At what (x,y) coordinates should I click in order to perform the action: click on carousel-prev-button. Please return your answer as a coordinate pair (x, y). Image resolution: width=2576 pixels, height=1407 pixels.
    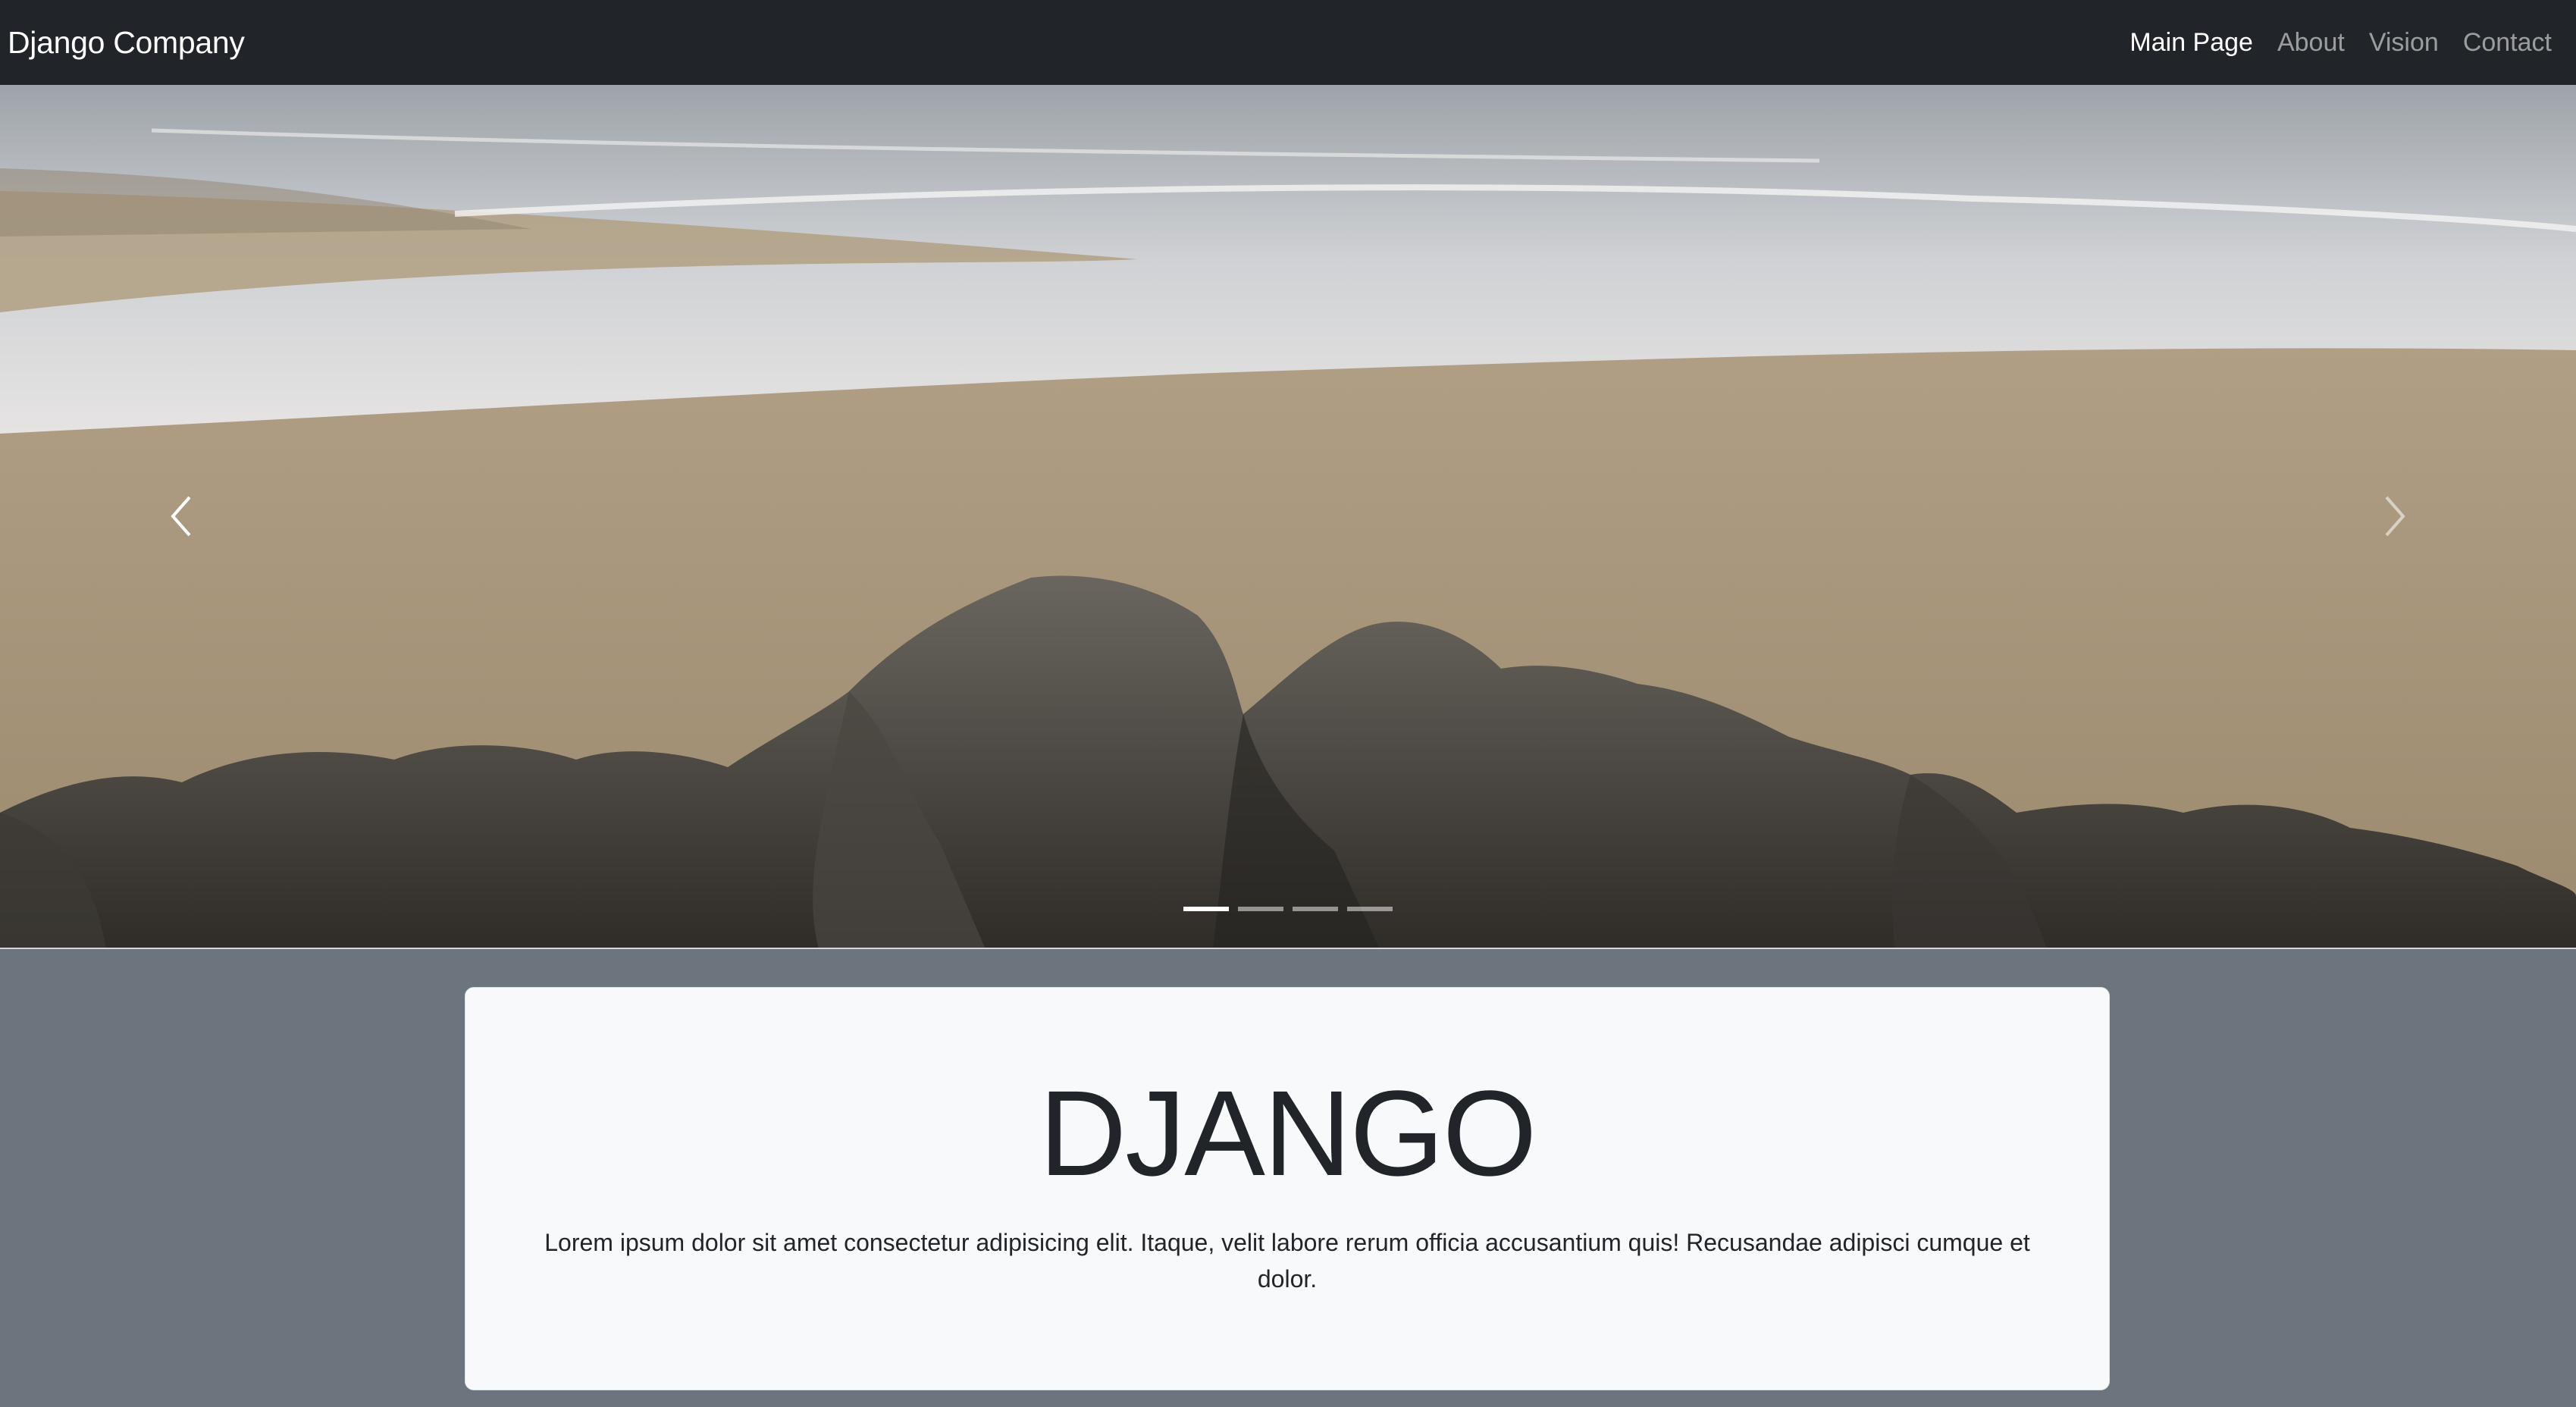
    Looking at the image, I should click on (182, 516).